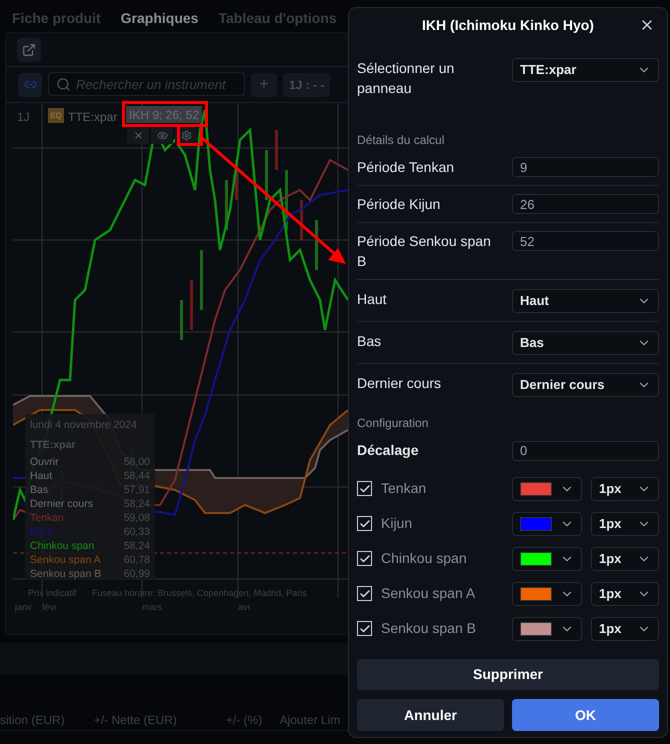 The image size is (670, 744). I want to click on symbol-label: TTE:xpar, so click(93, 117).